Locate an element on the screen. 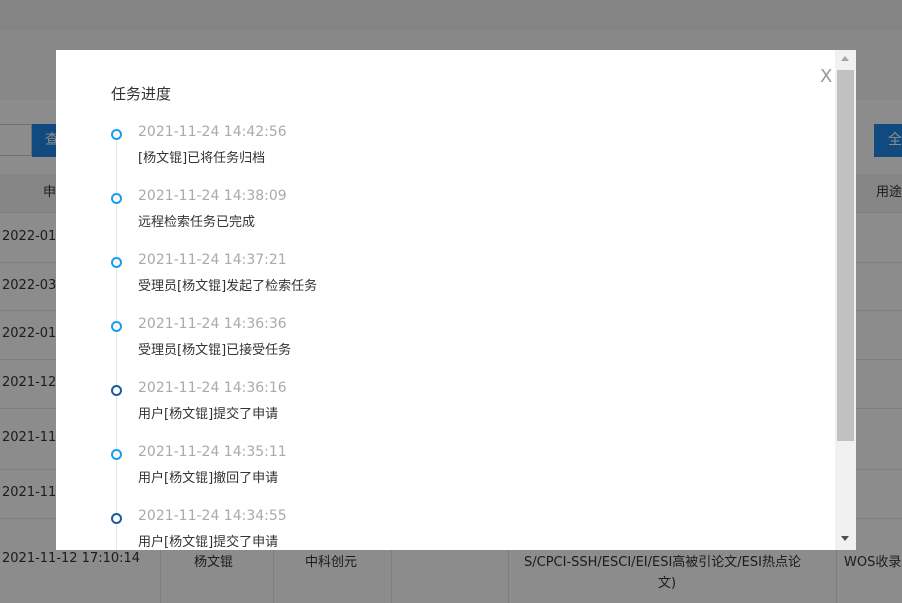 The image size is (902, 603). scroll-down-arrow-icon is located at coordinates (845, 538).